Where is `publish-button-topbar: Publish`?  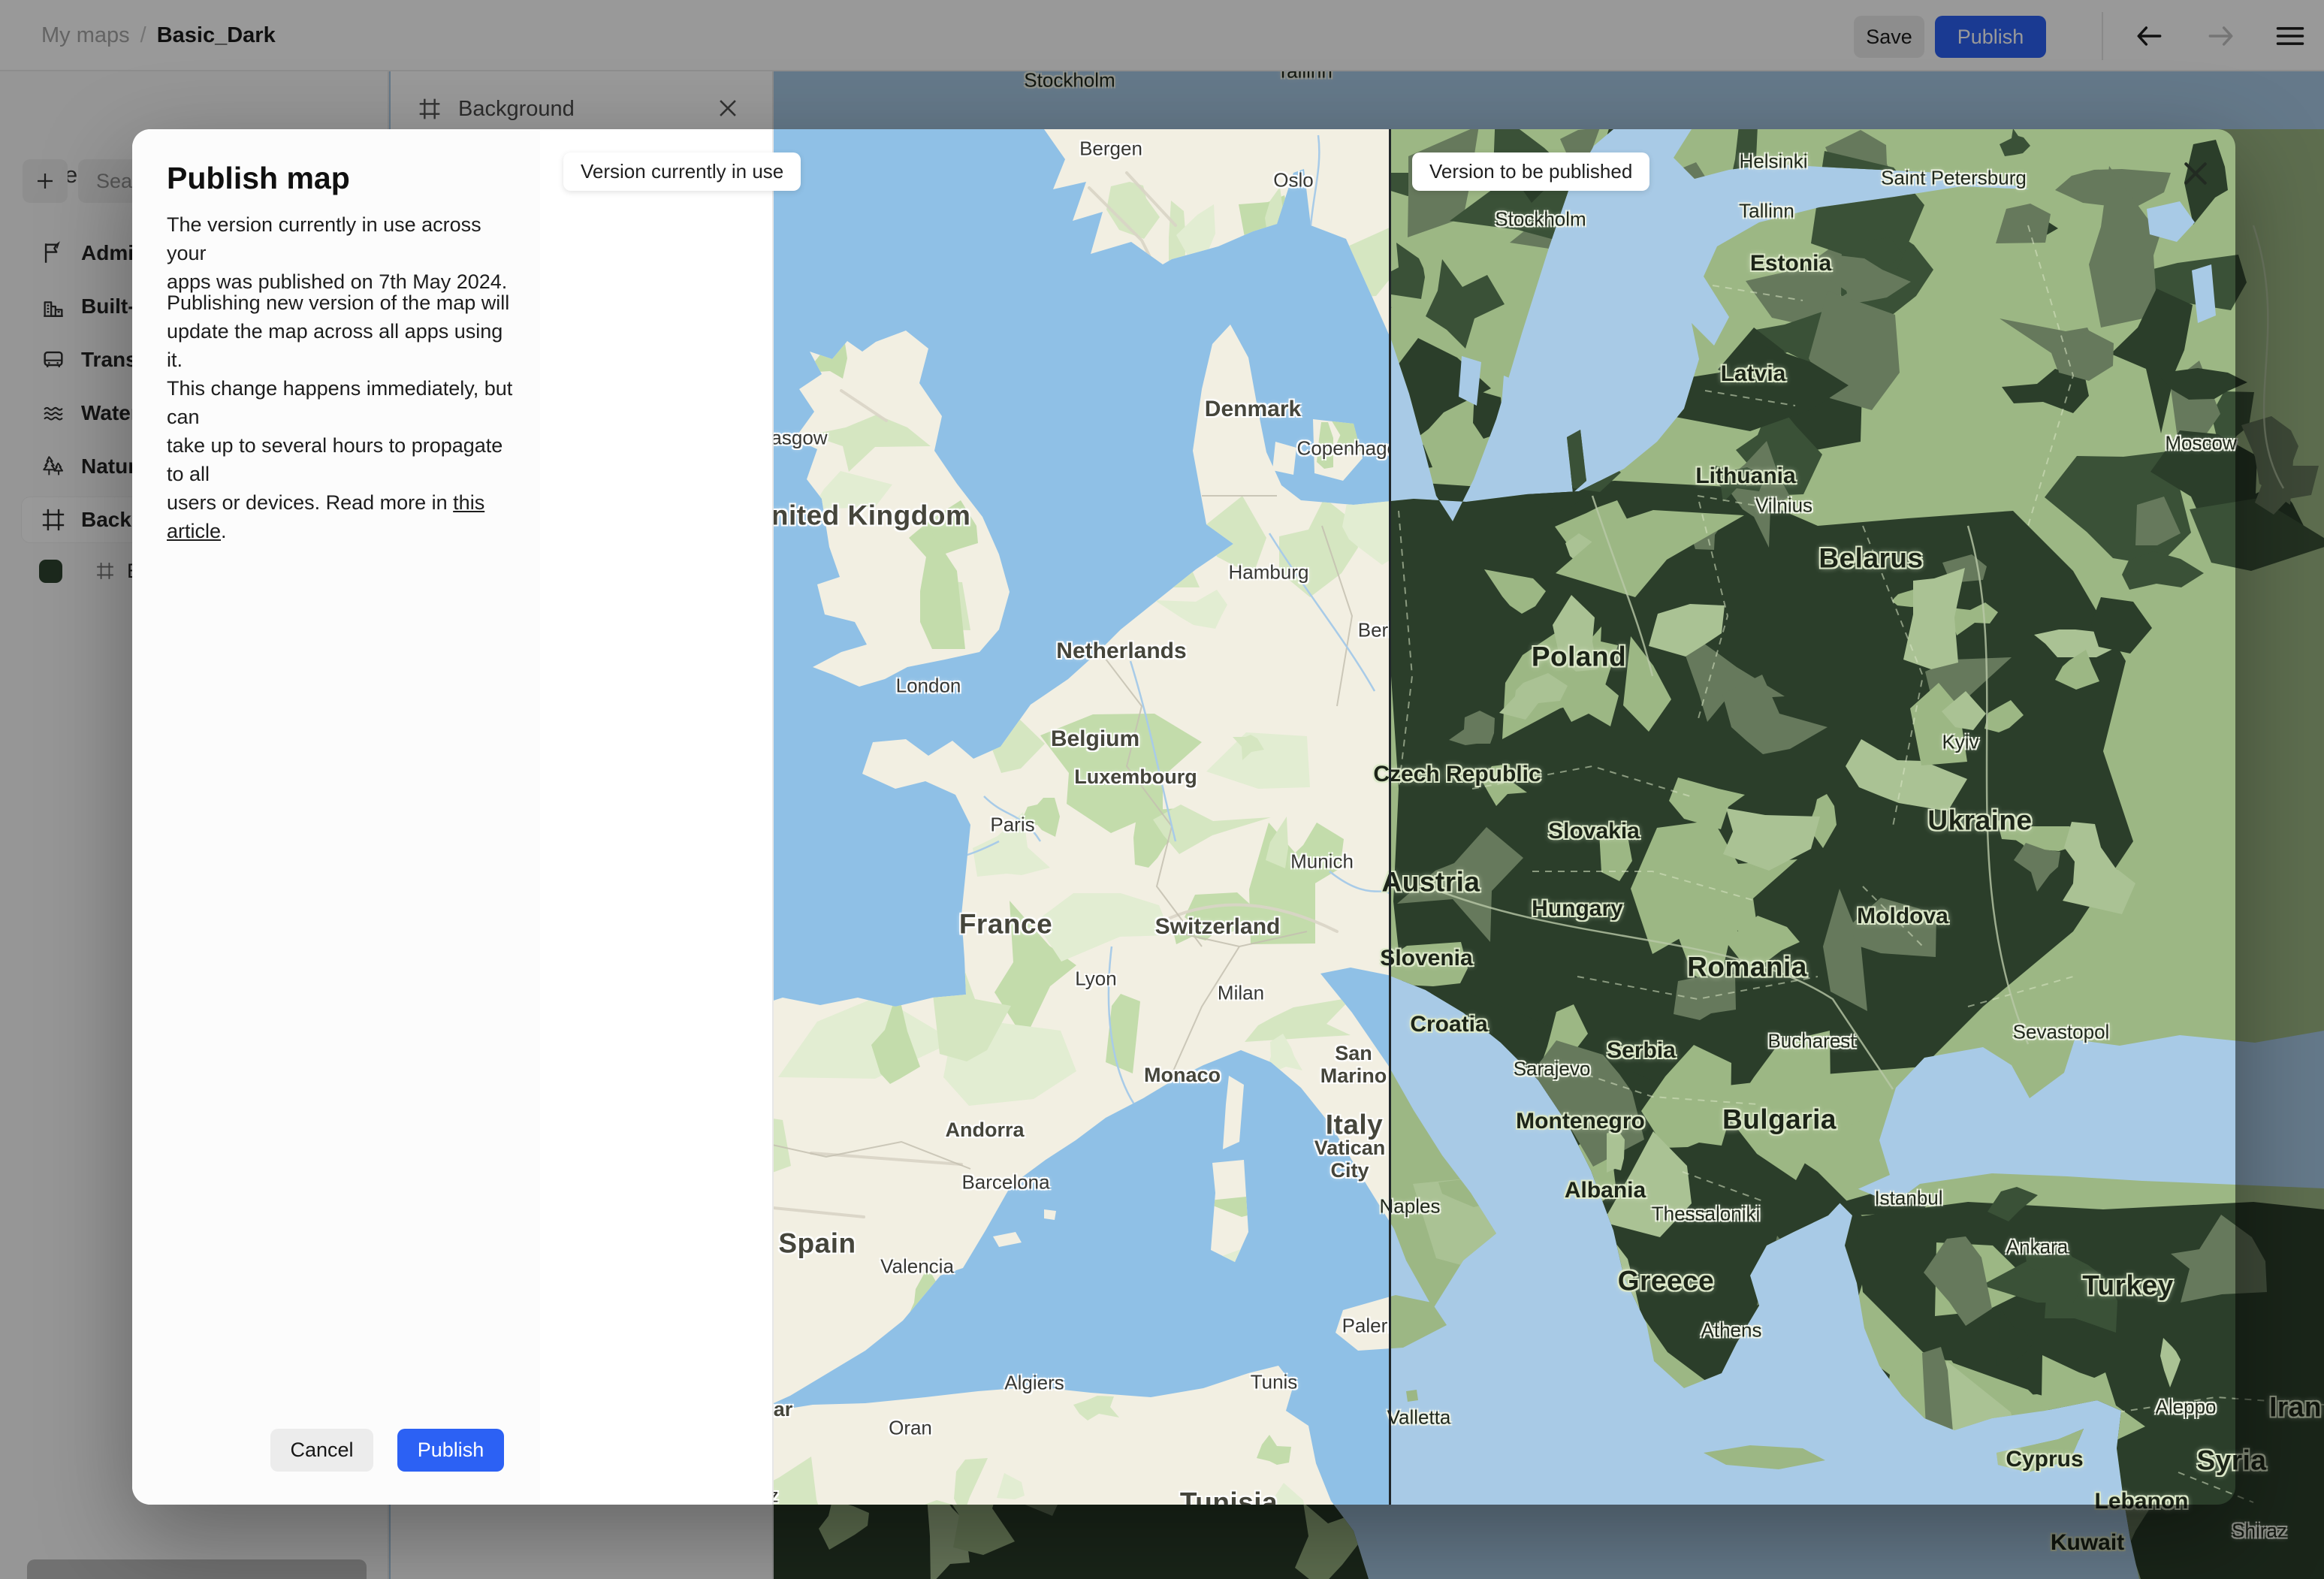
publish-button-topbar: Publish is located at coordinates (1990, 37).